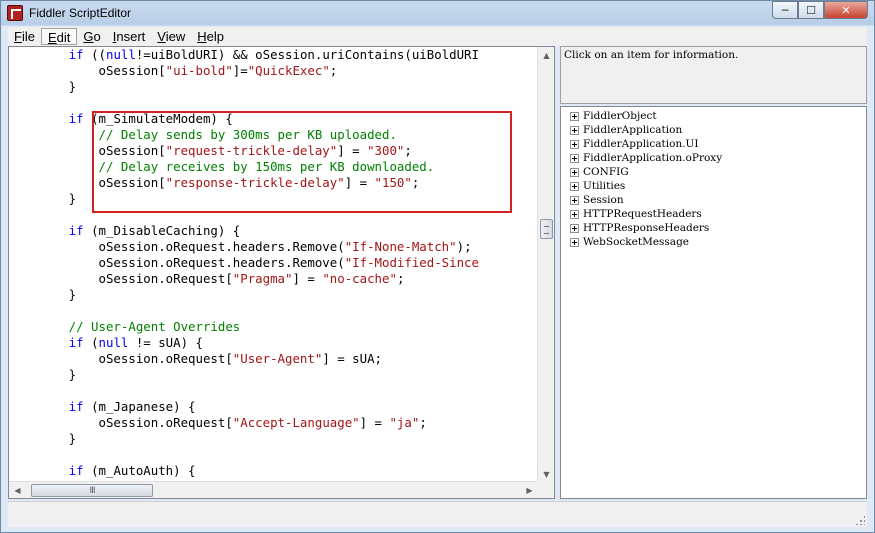 This screenshot has height=533, width=875. What do you see at coordinates (846, 10) in the screenshot?
I see `close-button: ✕` at bounding box center [846, 10].